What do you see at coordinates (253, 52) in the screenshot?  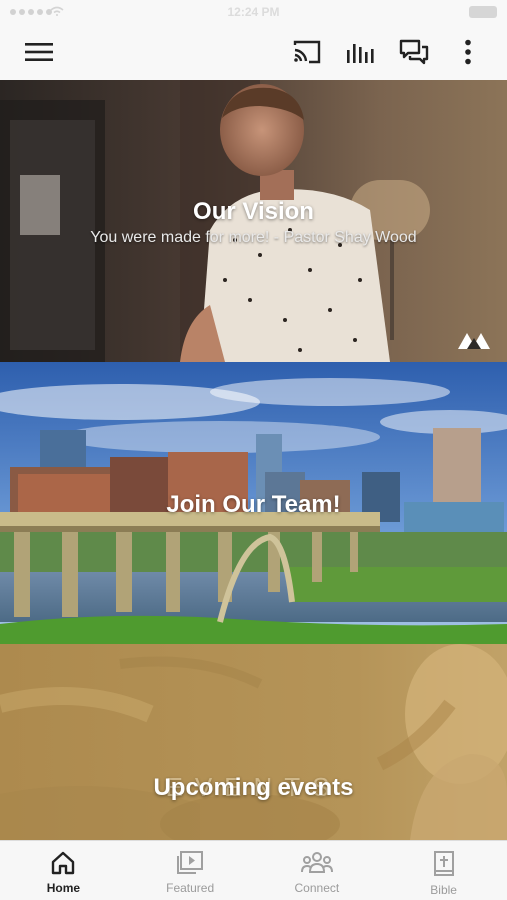 I see `app-bar` at bounding box center [253, 52].